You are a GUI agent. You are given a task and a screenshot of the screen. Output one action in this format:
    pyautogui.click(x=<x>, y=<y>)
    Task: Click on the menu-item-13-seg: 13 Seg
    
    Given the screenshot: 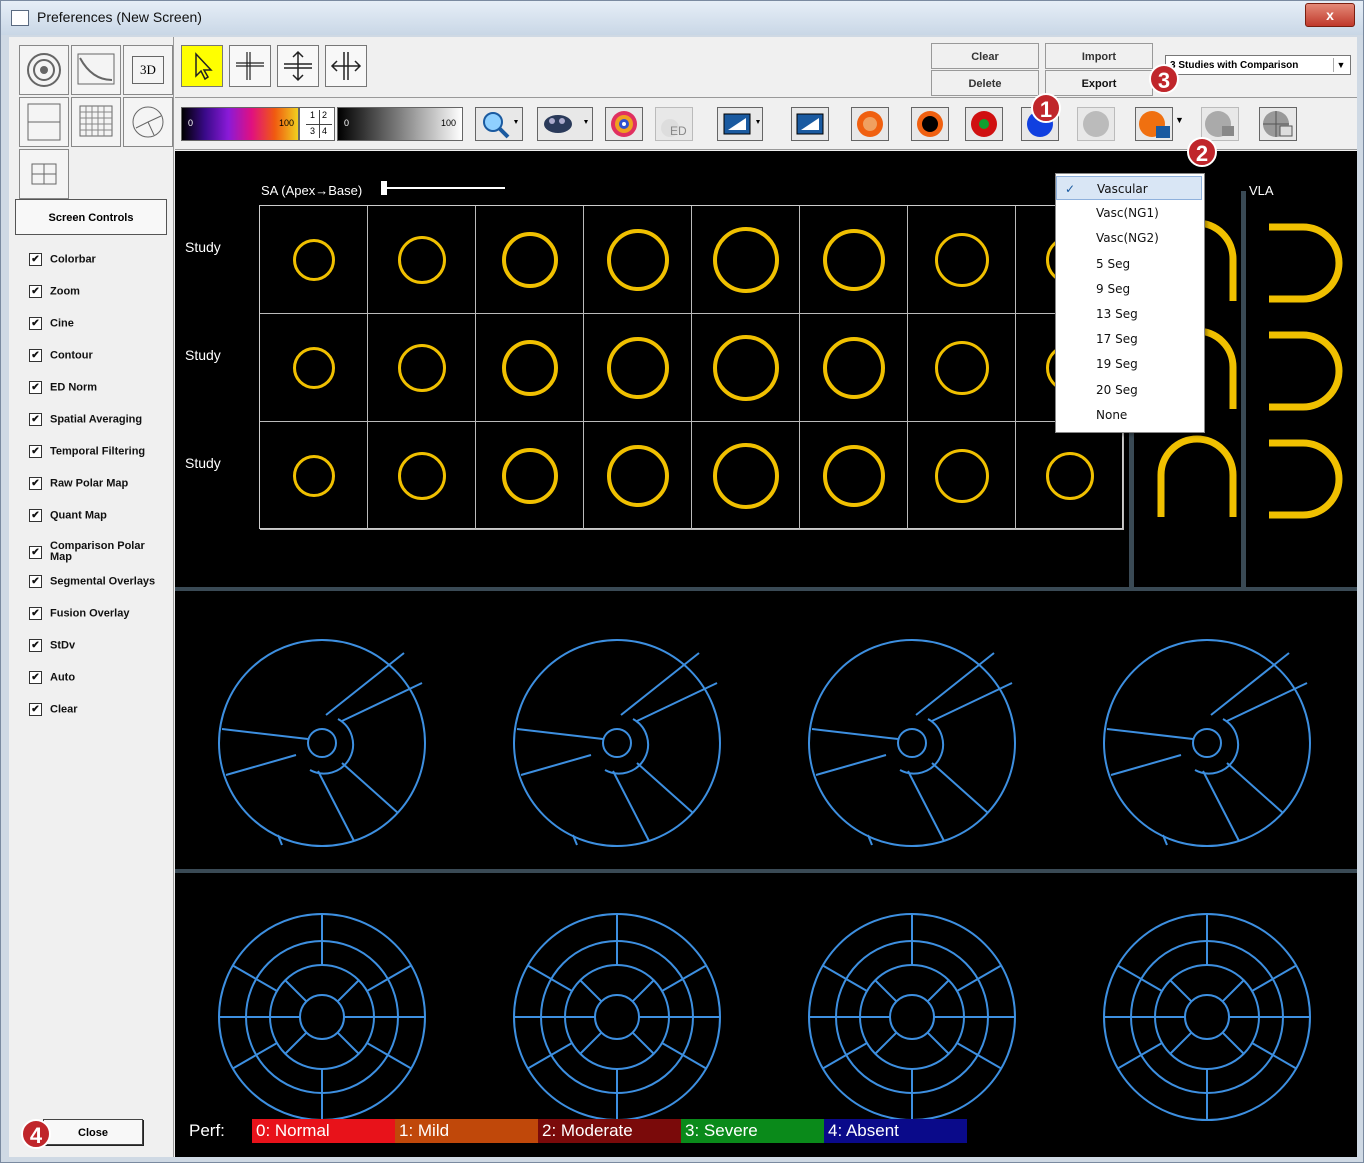 What is the action you would take?
    pyautogui.click(x=1129, y=314)
    